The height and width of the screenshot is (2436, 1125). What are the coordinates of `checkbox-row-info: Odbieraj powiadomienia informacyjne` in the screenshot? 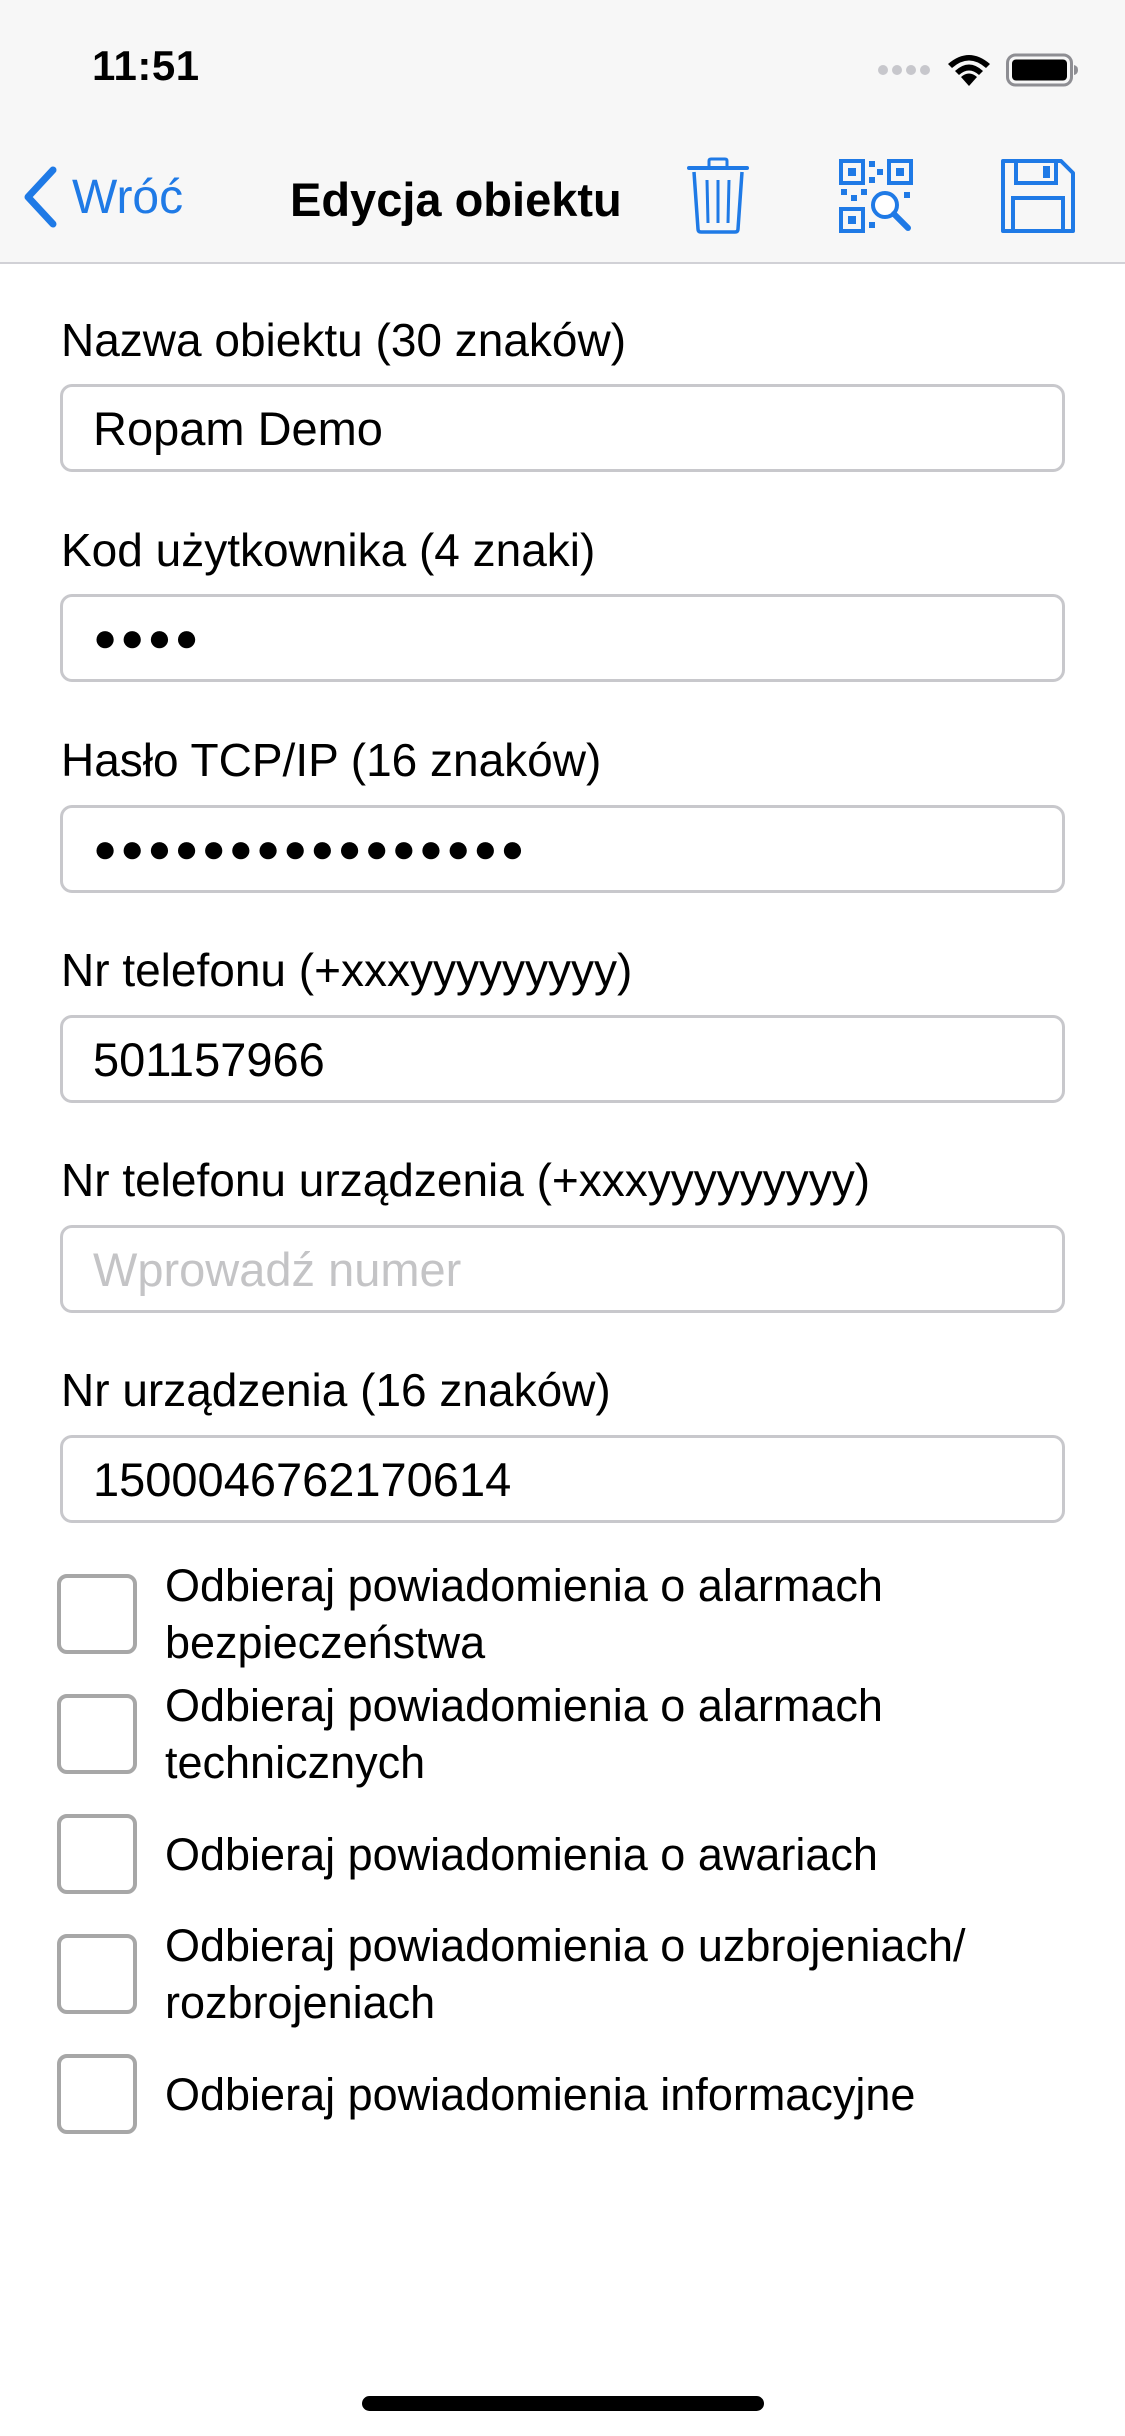 It's located at (567, 2094).